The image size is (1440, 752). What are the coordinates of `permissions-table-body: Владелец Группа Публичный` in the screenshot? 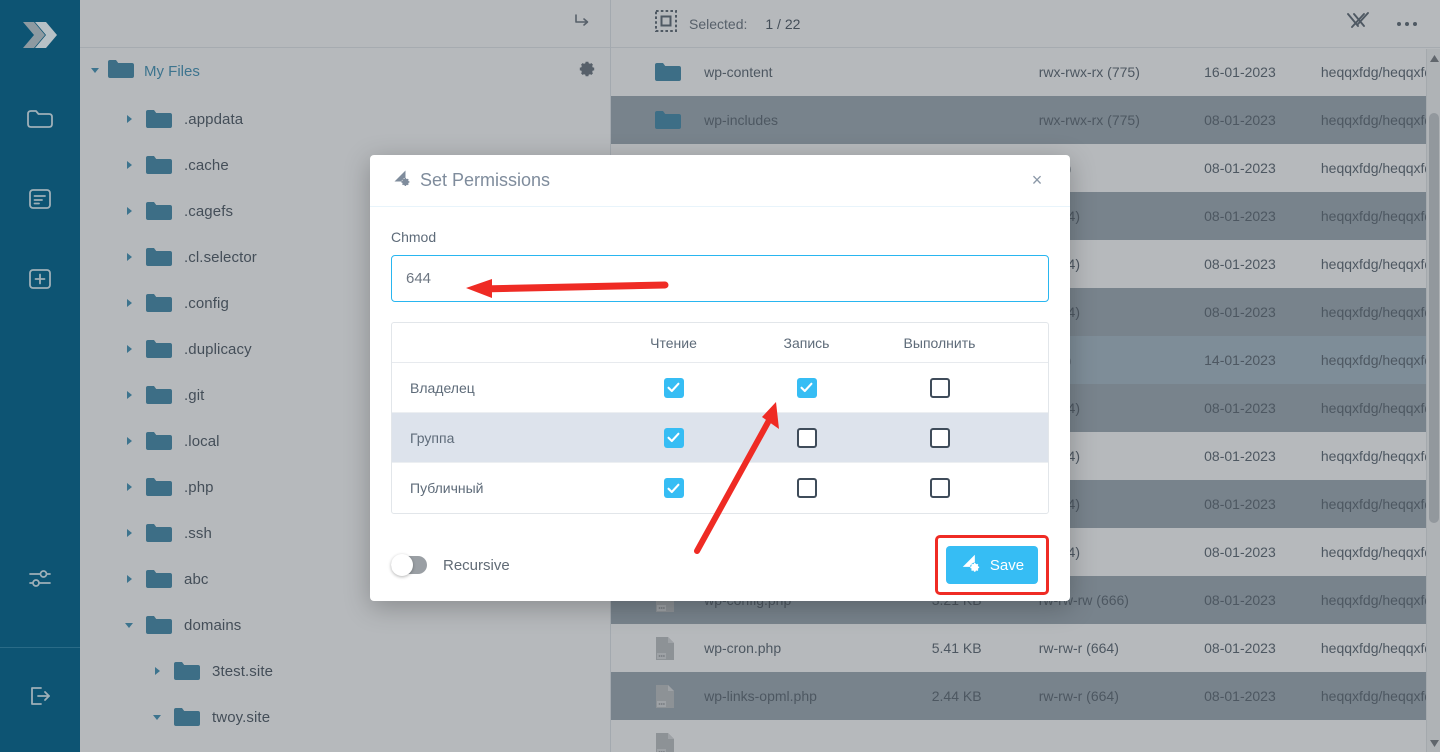 It's located at (720, 438).